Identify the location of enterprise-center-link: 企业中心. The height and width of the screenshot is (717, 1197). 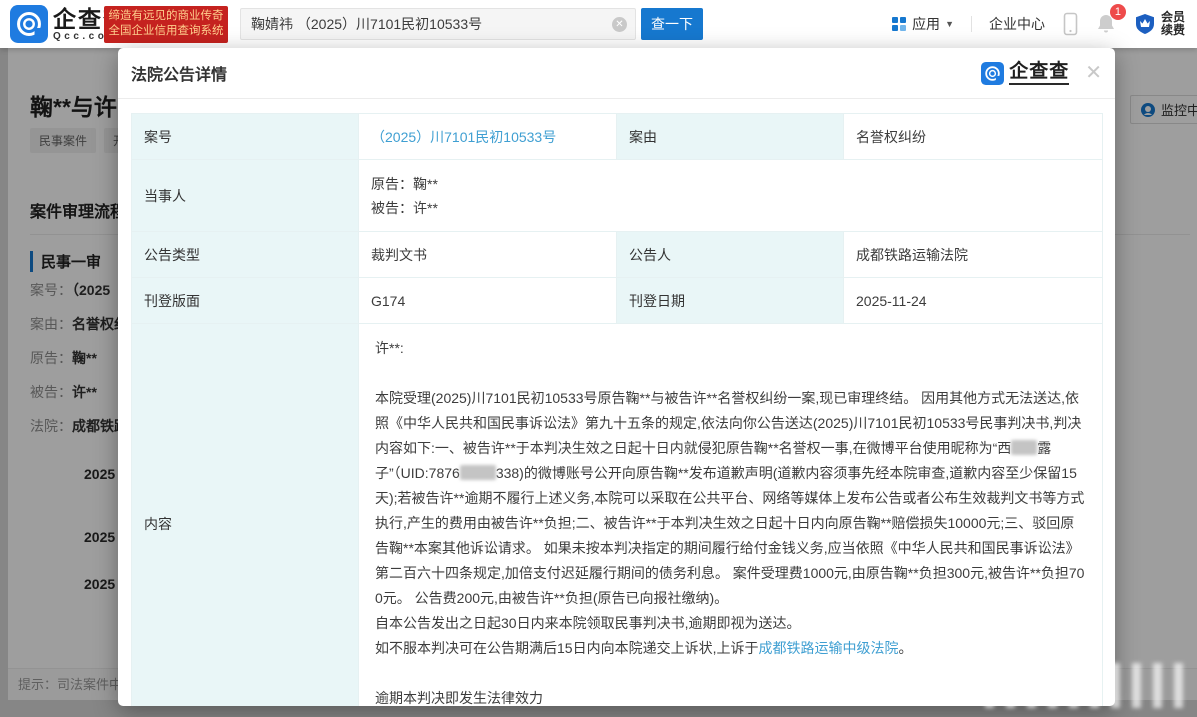
(1017, 24).